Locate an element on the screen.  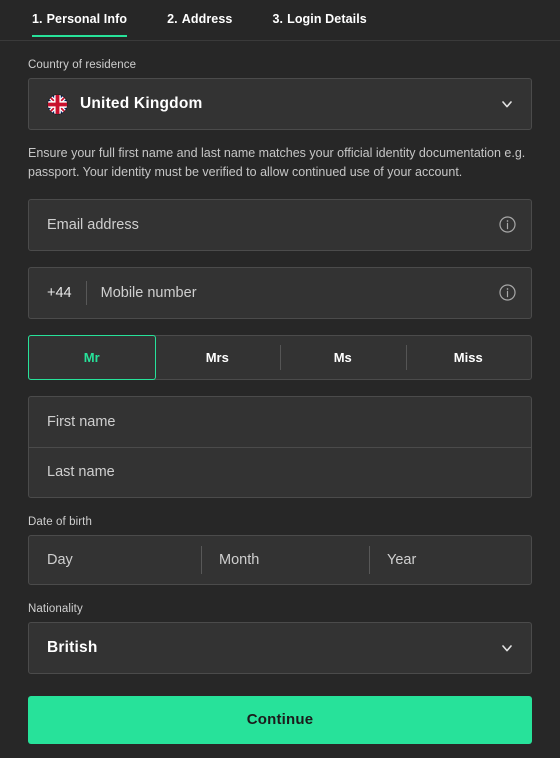
tab-address-number: 2. is located at coordinates (172, 19).